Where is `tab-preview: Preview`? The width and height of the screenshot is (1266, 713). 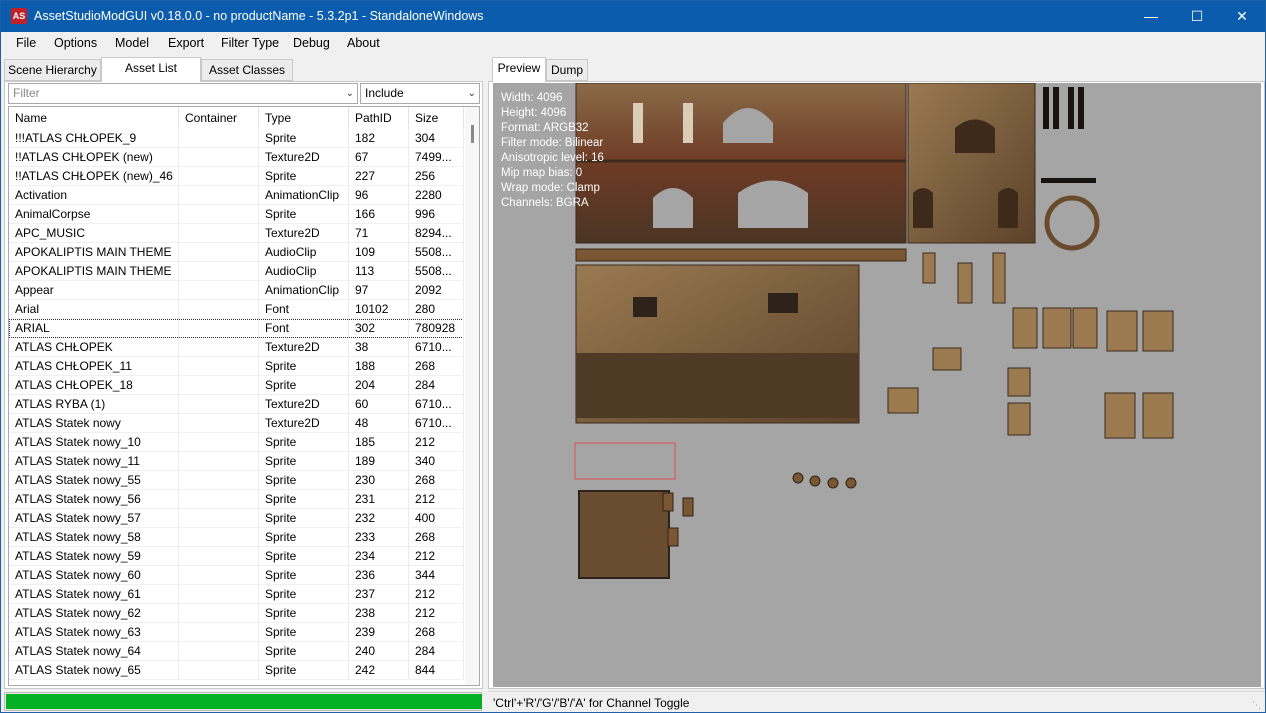 tab-preview: Preview is located at coordinates (519, 69).